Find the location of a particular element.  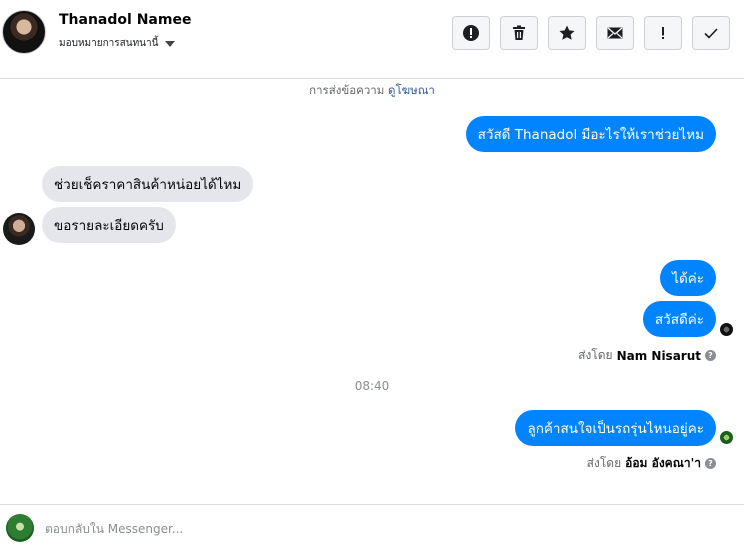

sent-by-label: ส่งโดย Nam Nisarut ? is located at coordinates (647, 355).